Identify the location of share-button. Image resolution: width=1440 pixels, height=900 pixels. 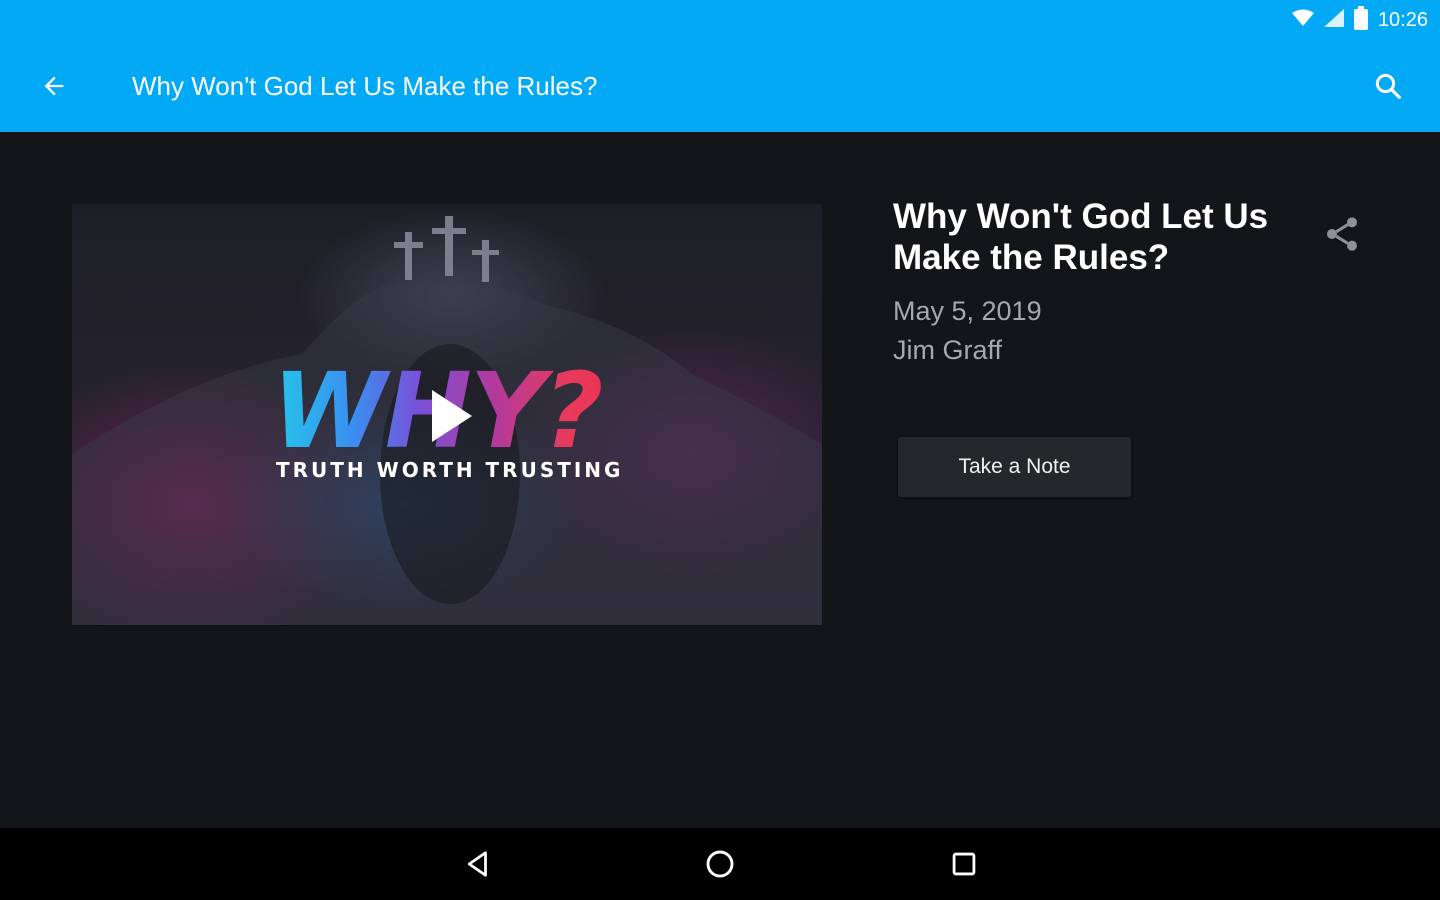
(1342, 234).